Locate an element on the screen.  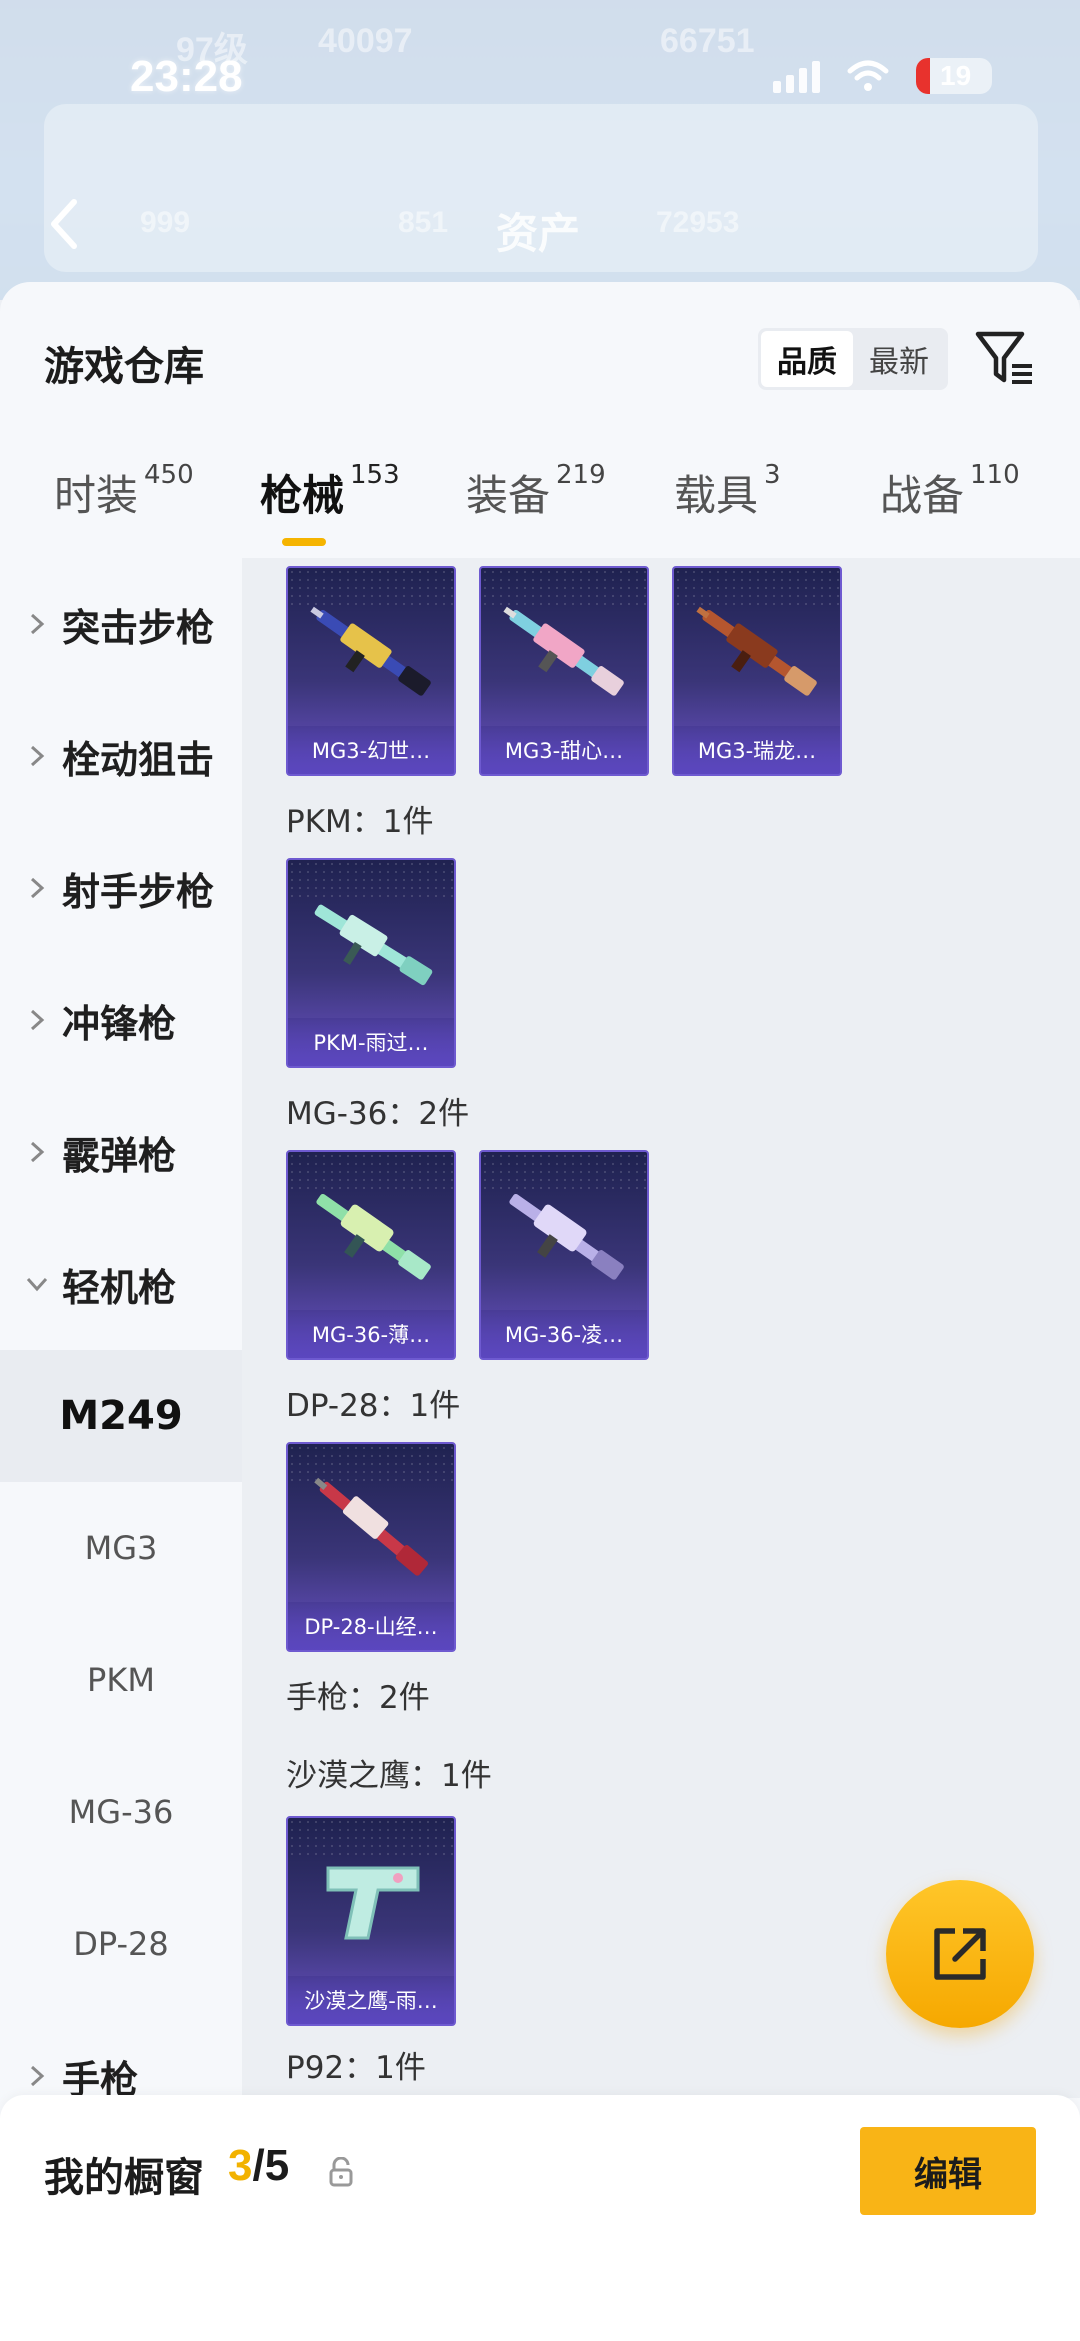
sidebar-item-smg: 冲锋枪 is located at coordinates (121, 1020).